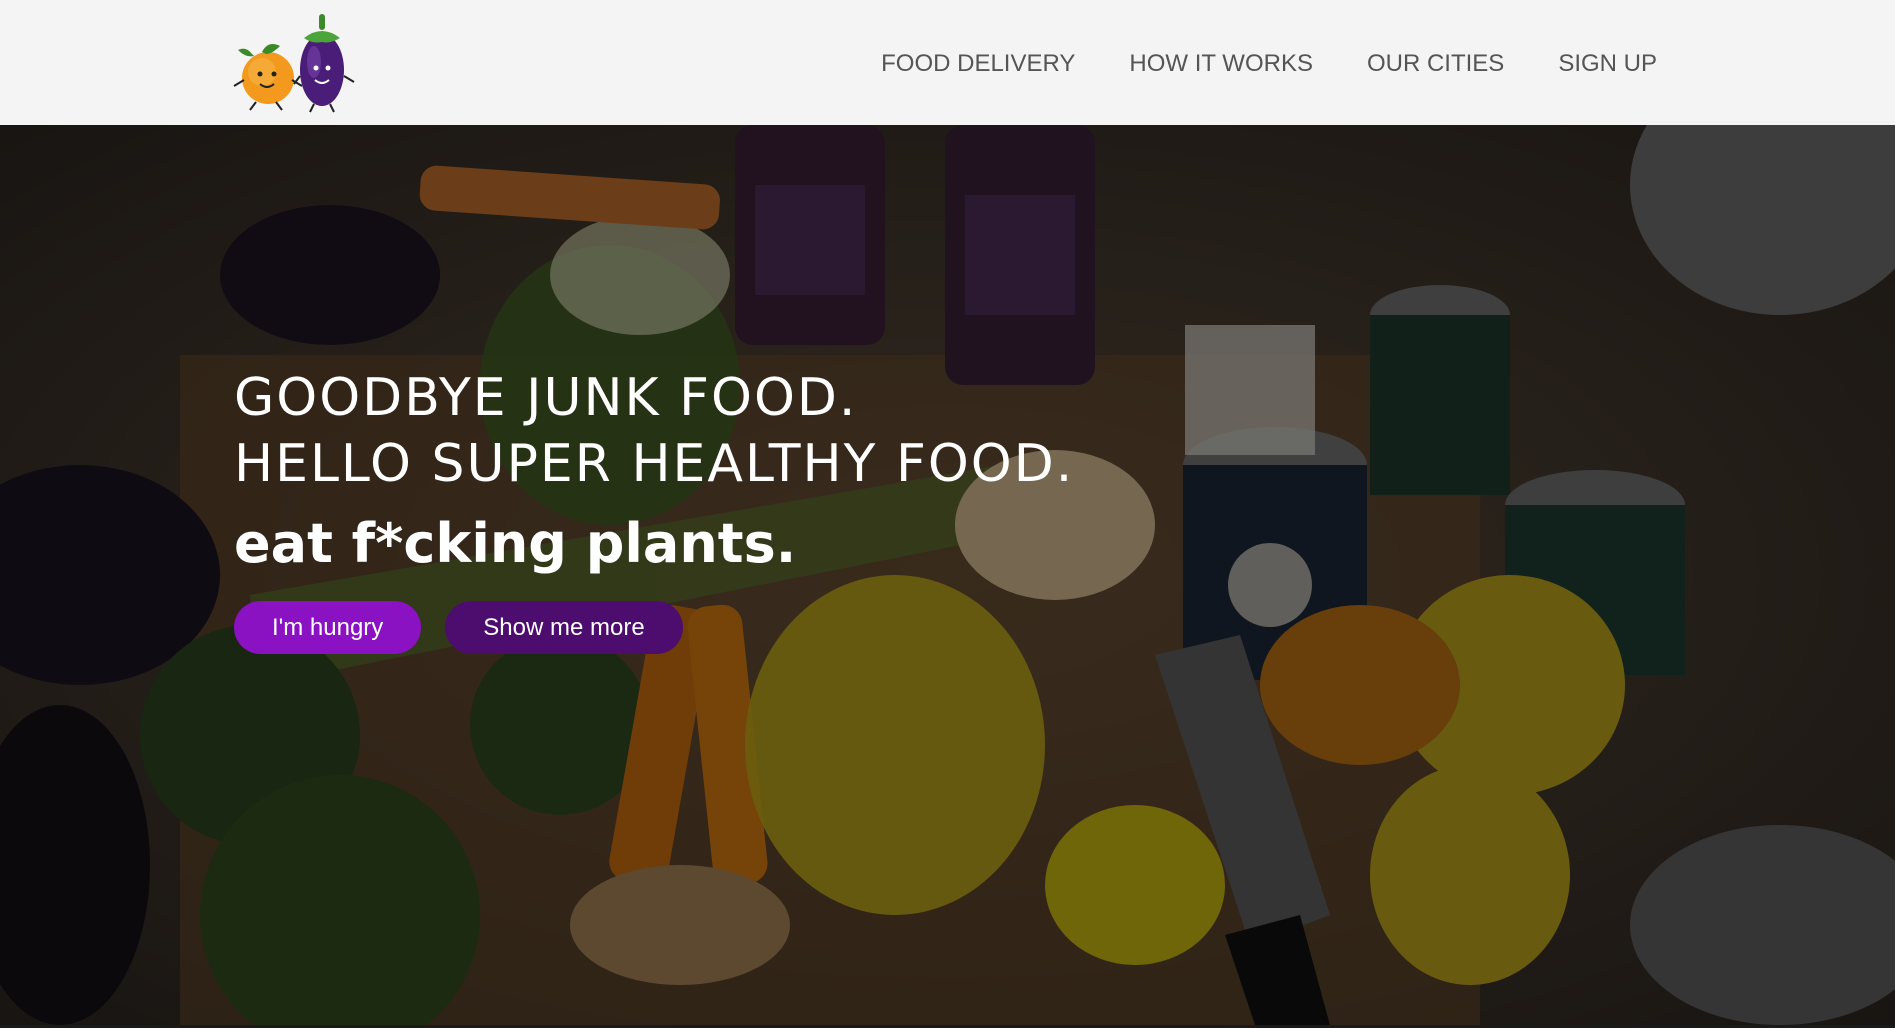 The image size is (1895, 1028). I want to click on hero-headline-line2: HELLO SUPER HEALTHY FOOD., so click(654, 464).